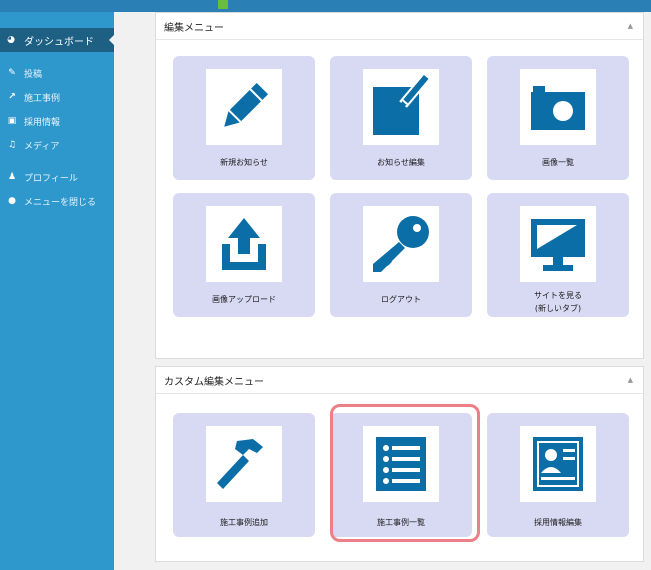 The height and width of the screenshot is (570, 651). I want to click on id-card-icon, so click(558, 464).